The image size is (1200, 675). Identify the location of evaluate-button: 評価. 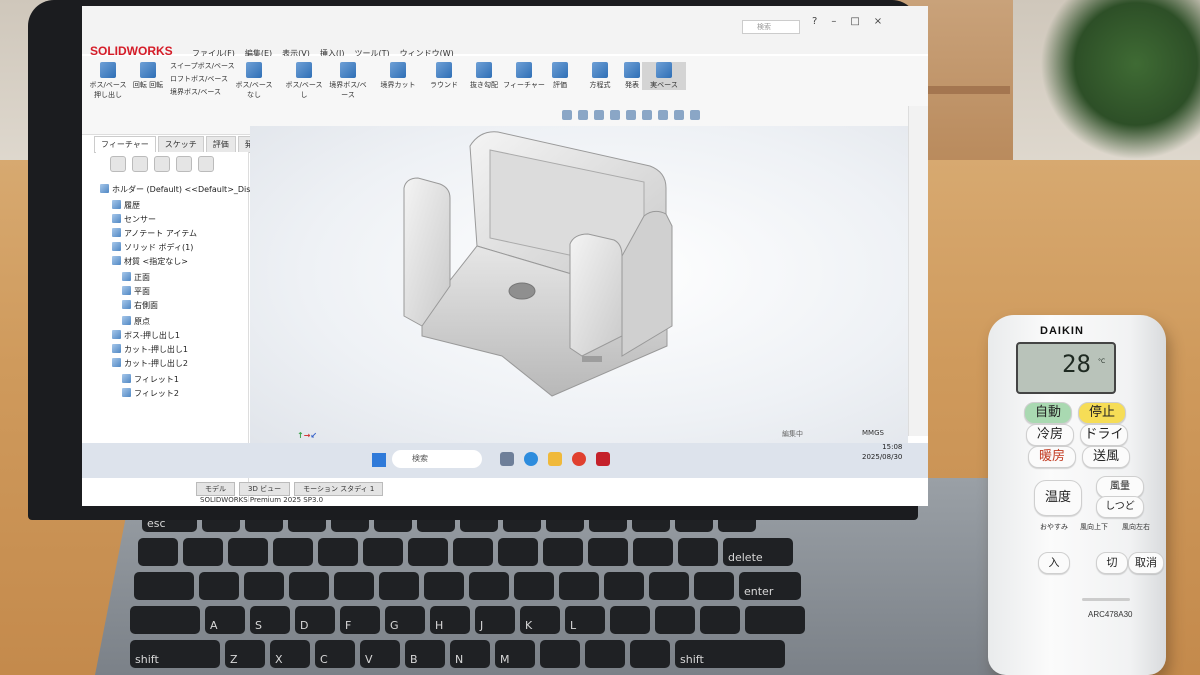
(560, 76).